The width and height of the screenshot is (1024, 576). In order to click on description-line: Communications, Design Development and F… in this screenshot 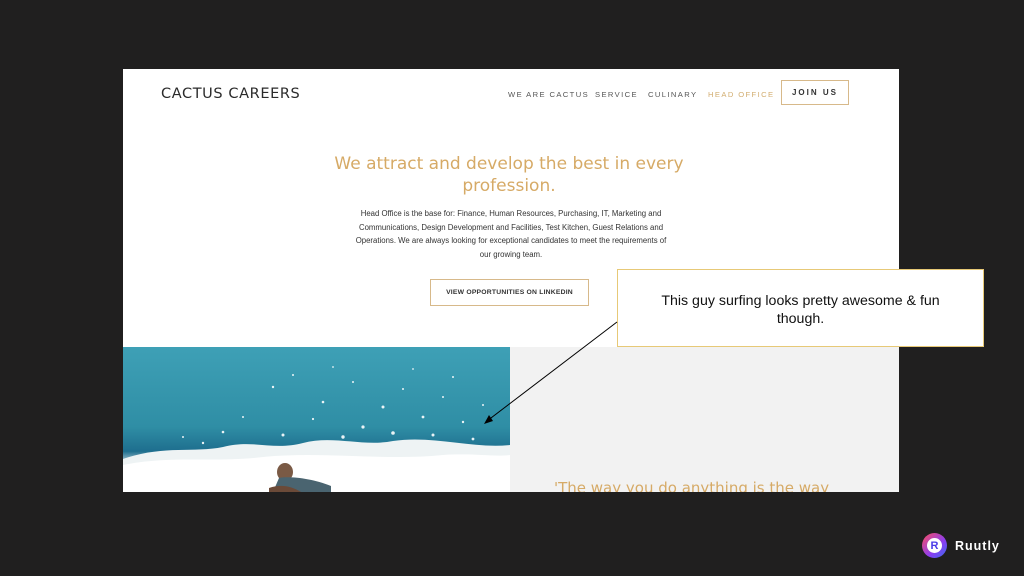, I will do `click(511, 227)`.